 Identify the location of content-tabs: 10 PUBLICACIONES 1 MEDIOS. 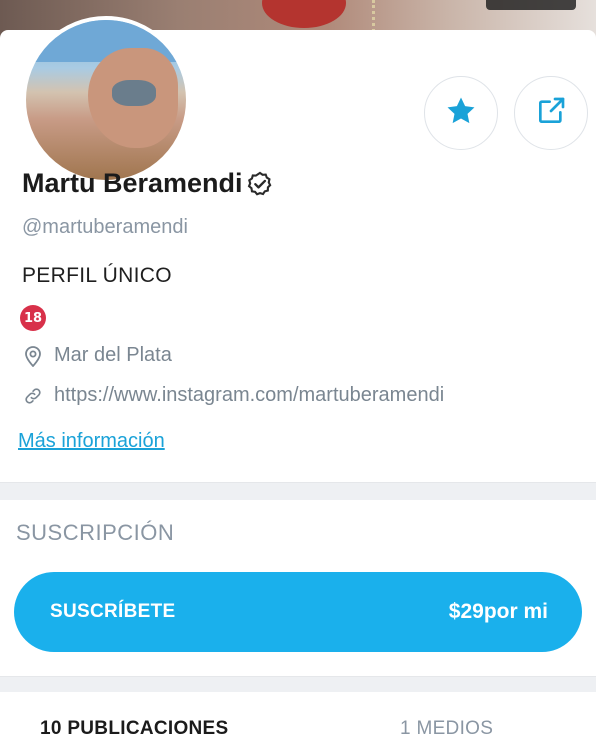
(298, 717).